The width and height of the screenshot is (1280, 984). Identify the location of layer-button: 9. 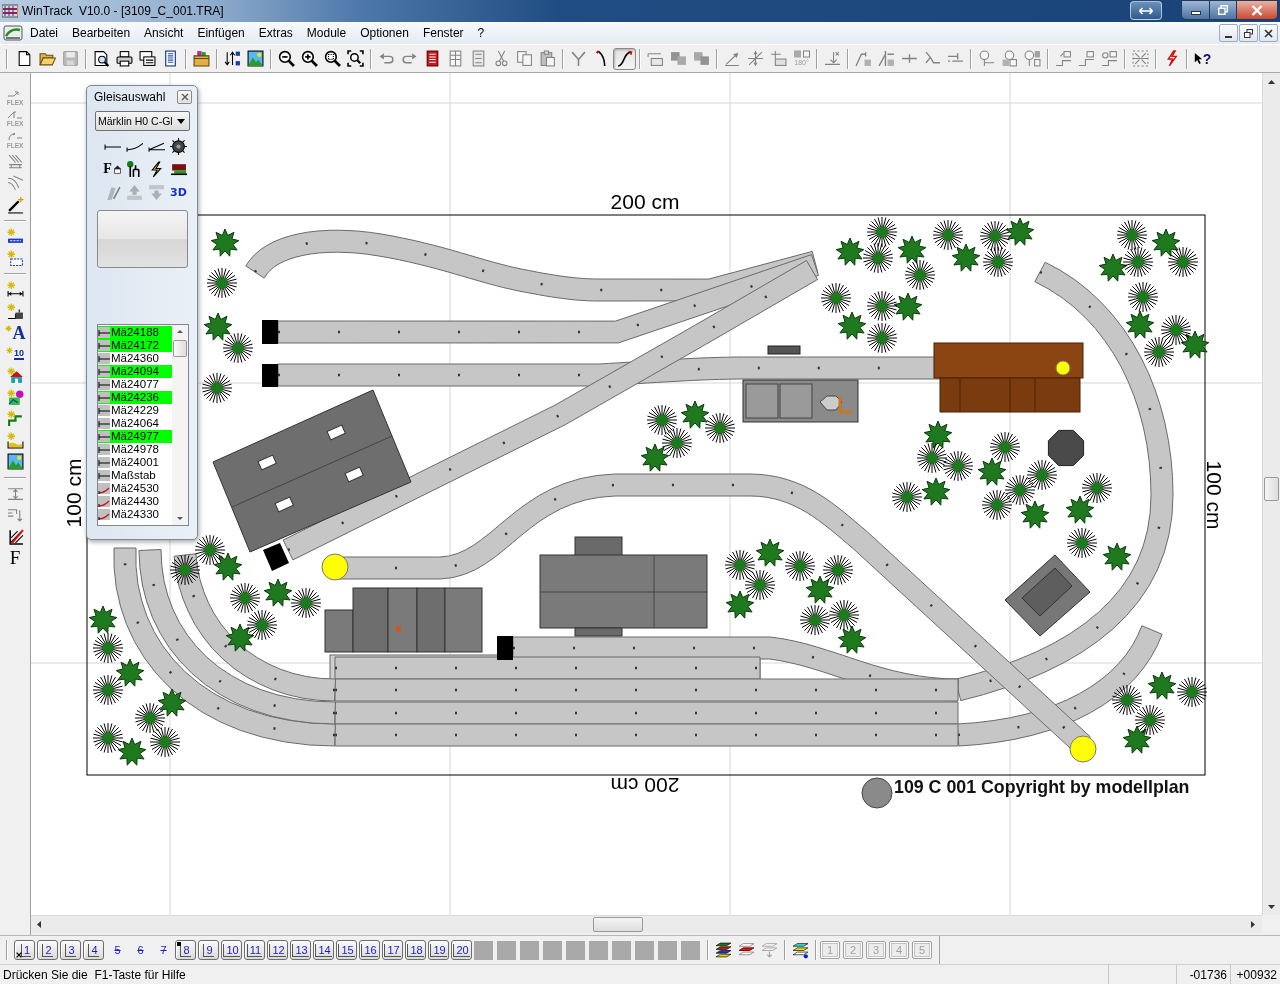
(208, 950).